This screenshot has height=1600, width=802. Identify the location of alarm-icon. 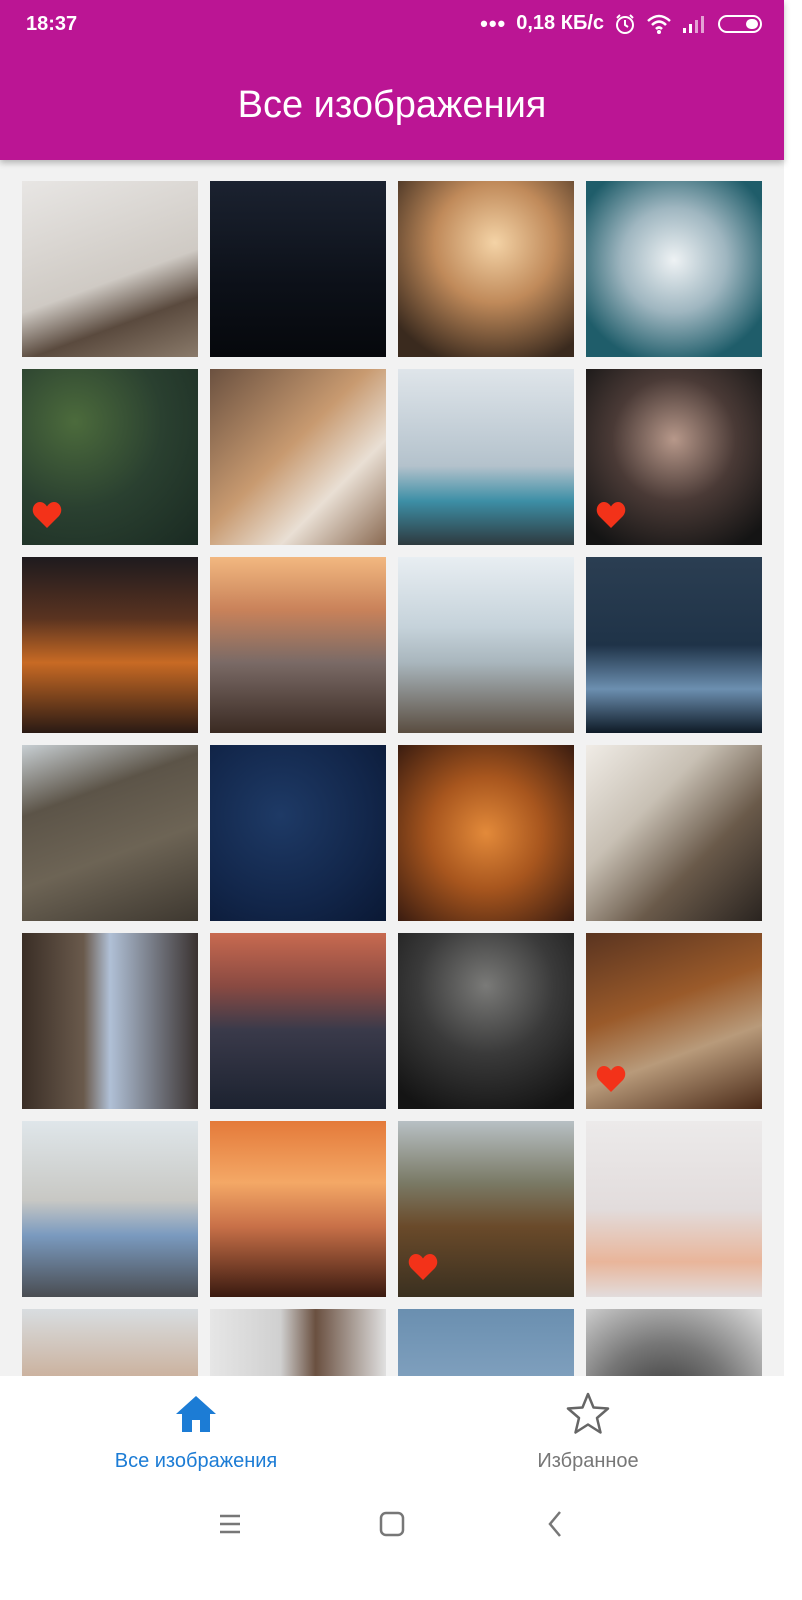
(625, 23).